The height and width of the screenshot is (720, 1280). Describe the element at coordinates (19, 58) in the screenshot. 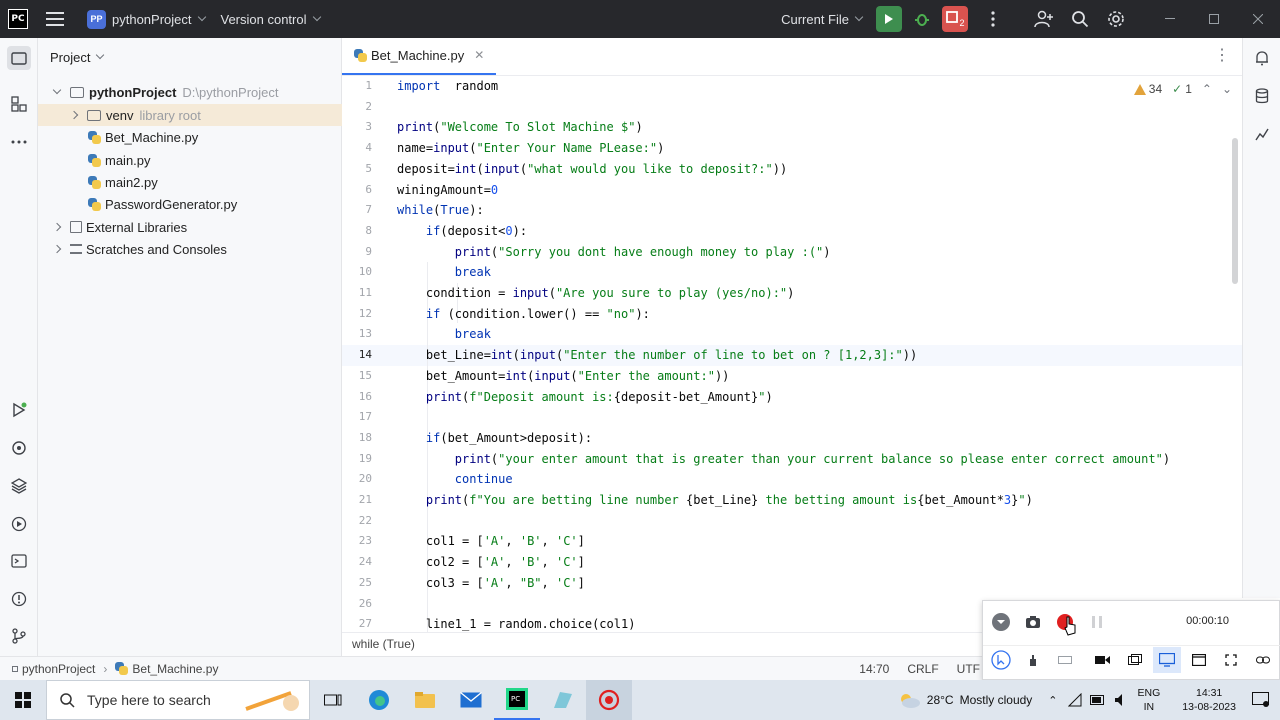

I see `project-tool-button` at that location.